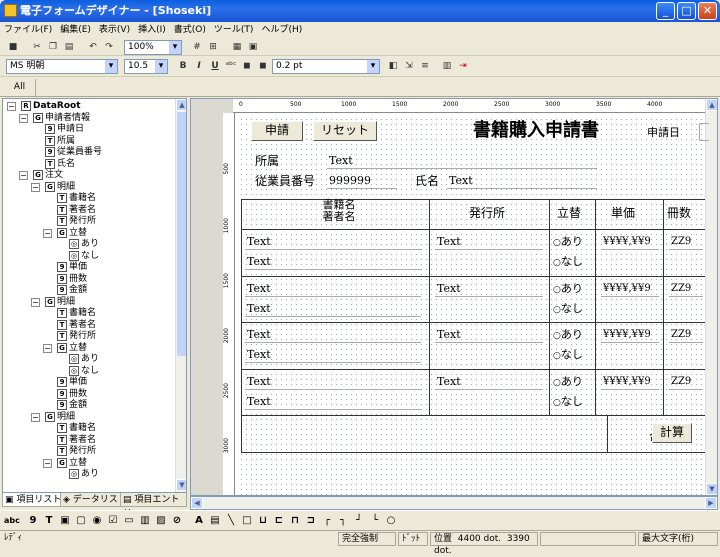 The image size is (720, 557). What do you see at coordinates (711, 503) in the screenshot?
I see `scroll-right-icon: ▶` at bounding box center [711, 503].